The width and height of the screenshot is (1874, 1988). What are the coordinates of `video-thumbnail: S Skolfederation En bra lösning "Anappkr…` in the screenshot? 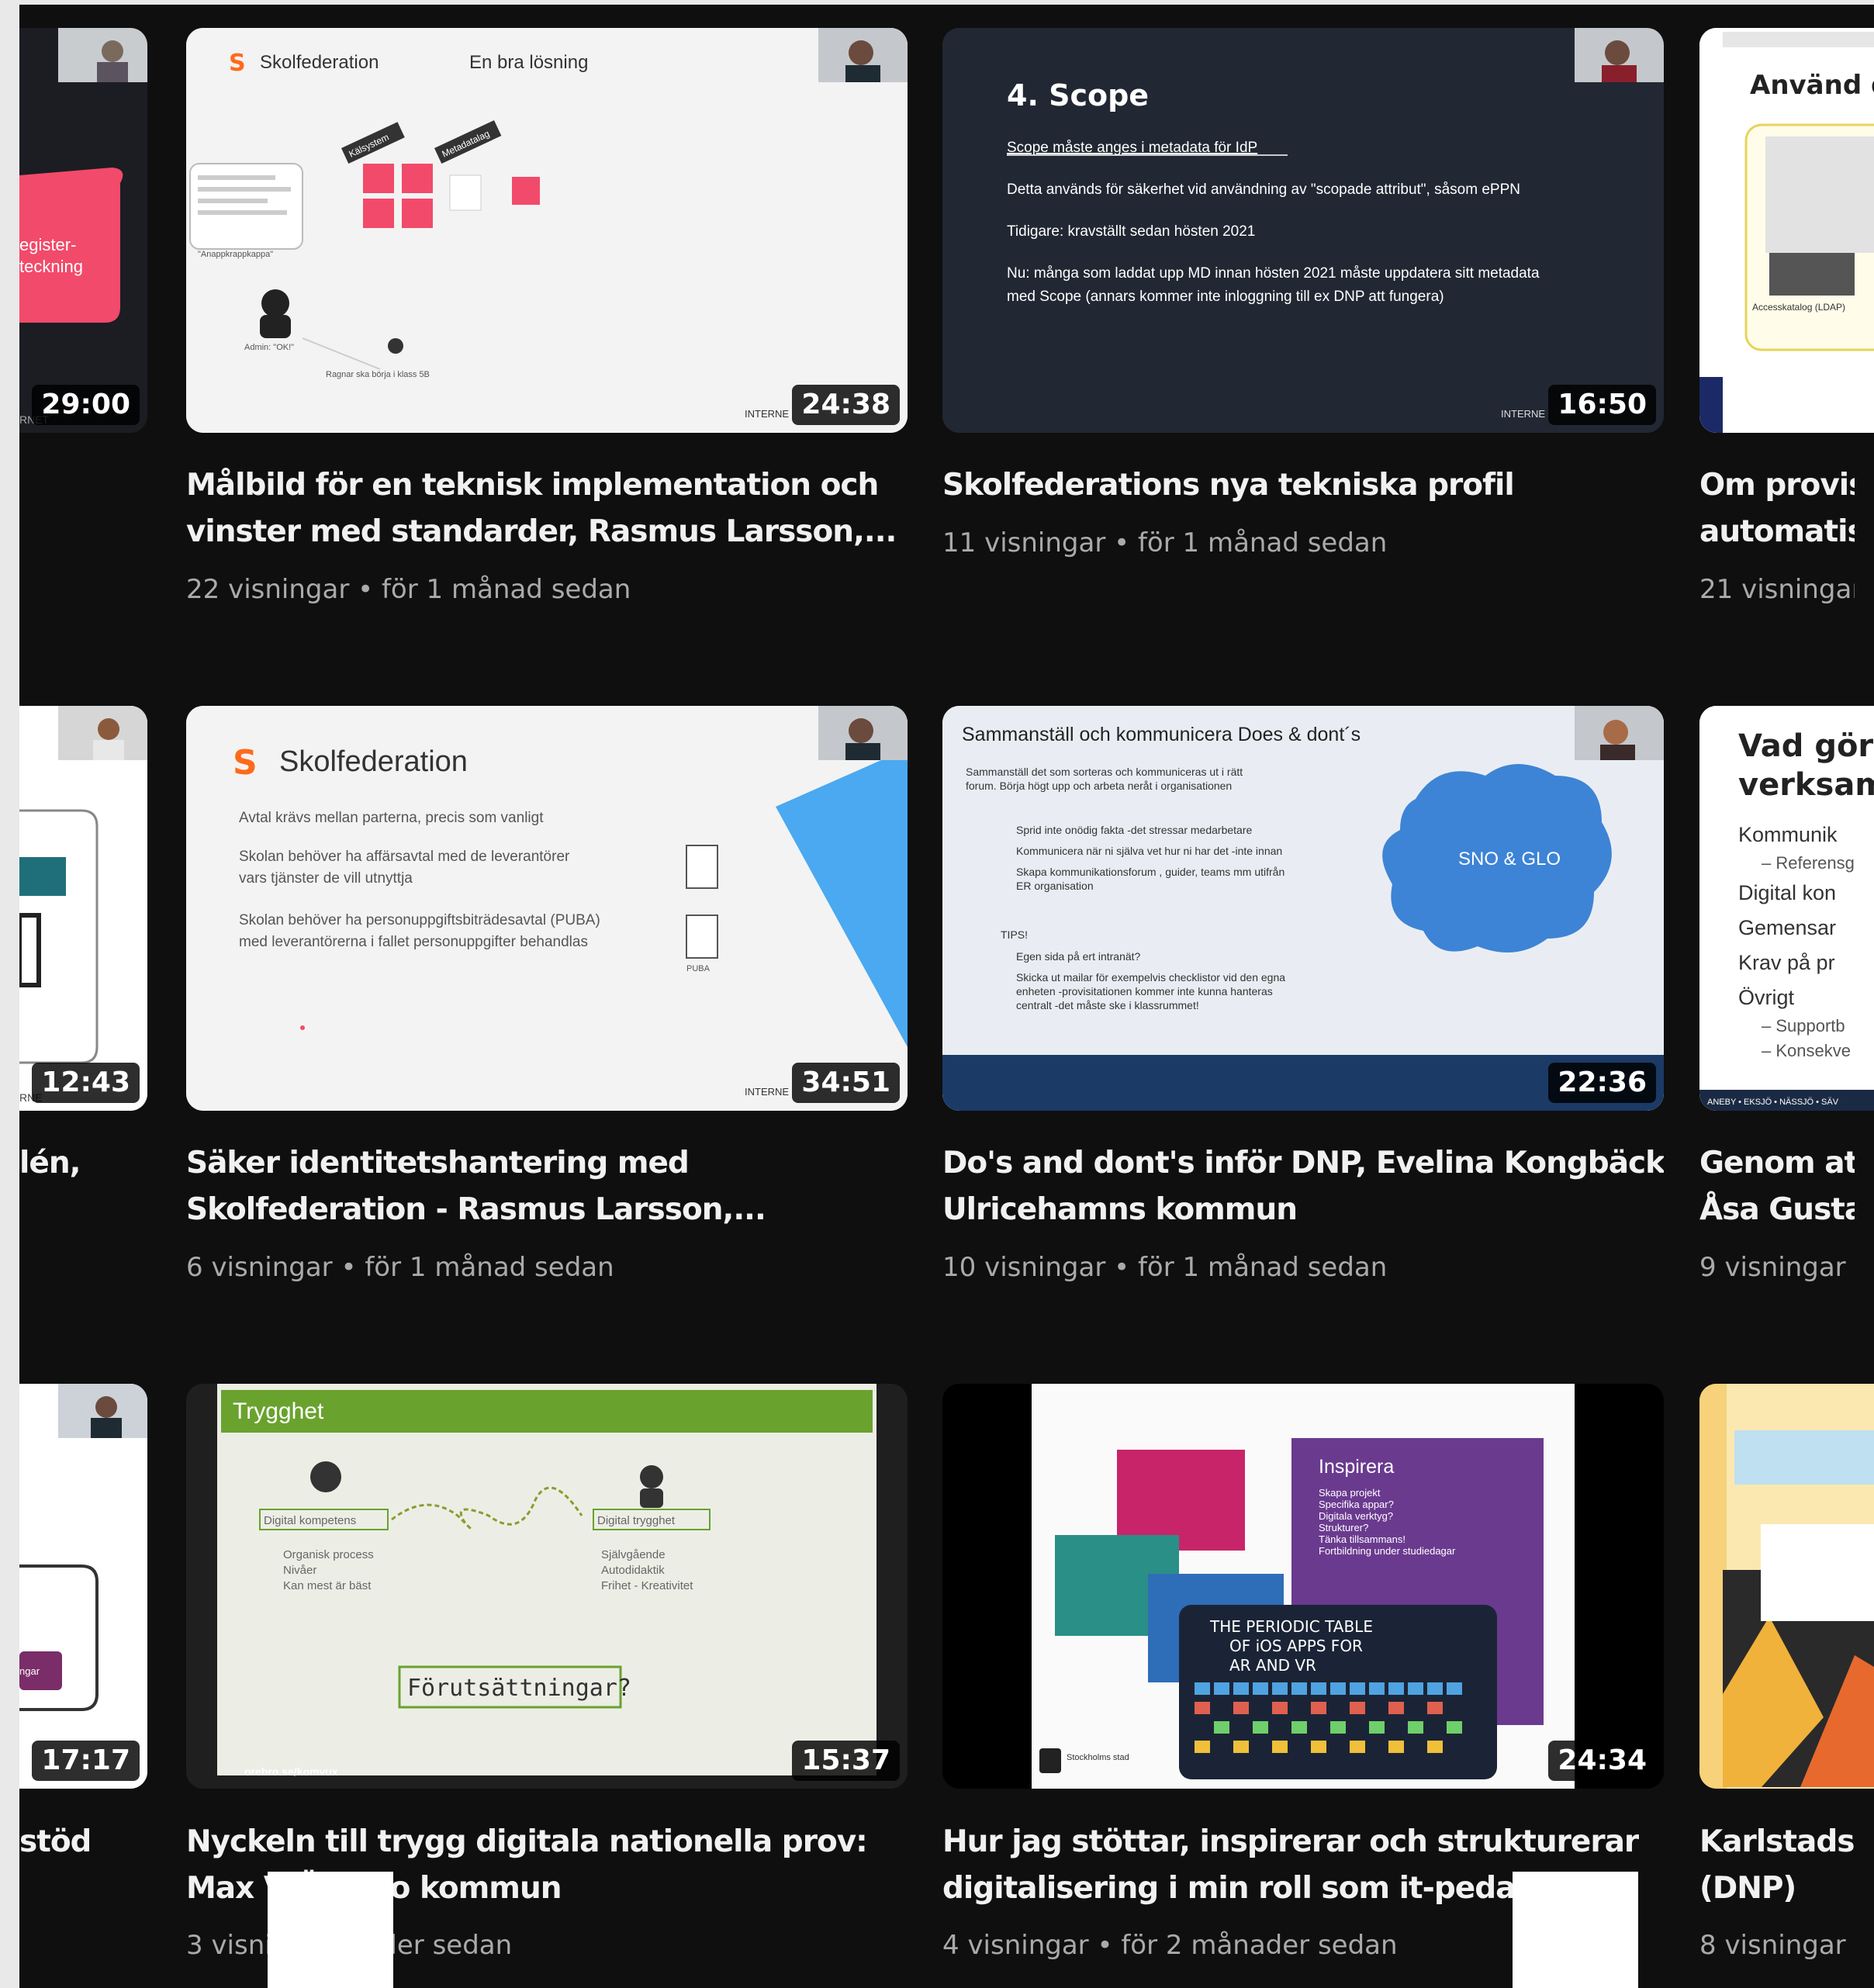 It's located at (547, 230).